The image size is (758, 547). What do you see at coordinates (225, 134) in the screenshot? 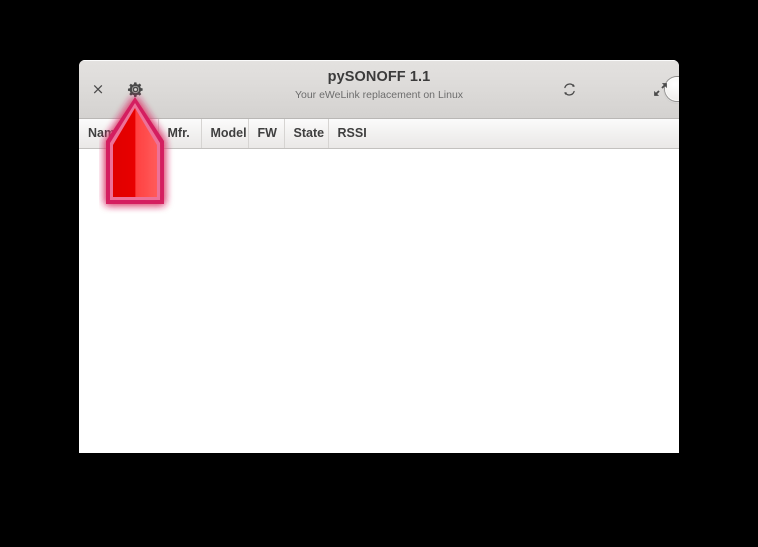
I see `column-header-model: Model` at bounding box center [225, 134].